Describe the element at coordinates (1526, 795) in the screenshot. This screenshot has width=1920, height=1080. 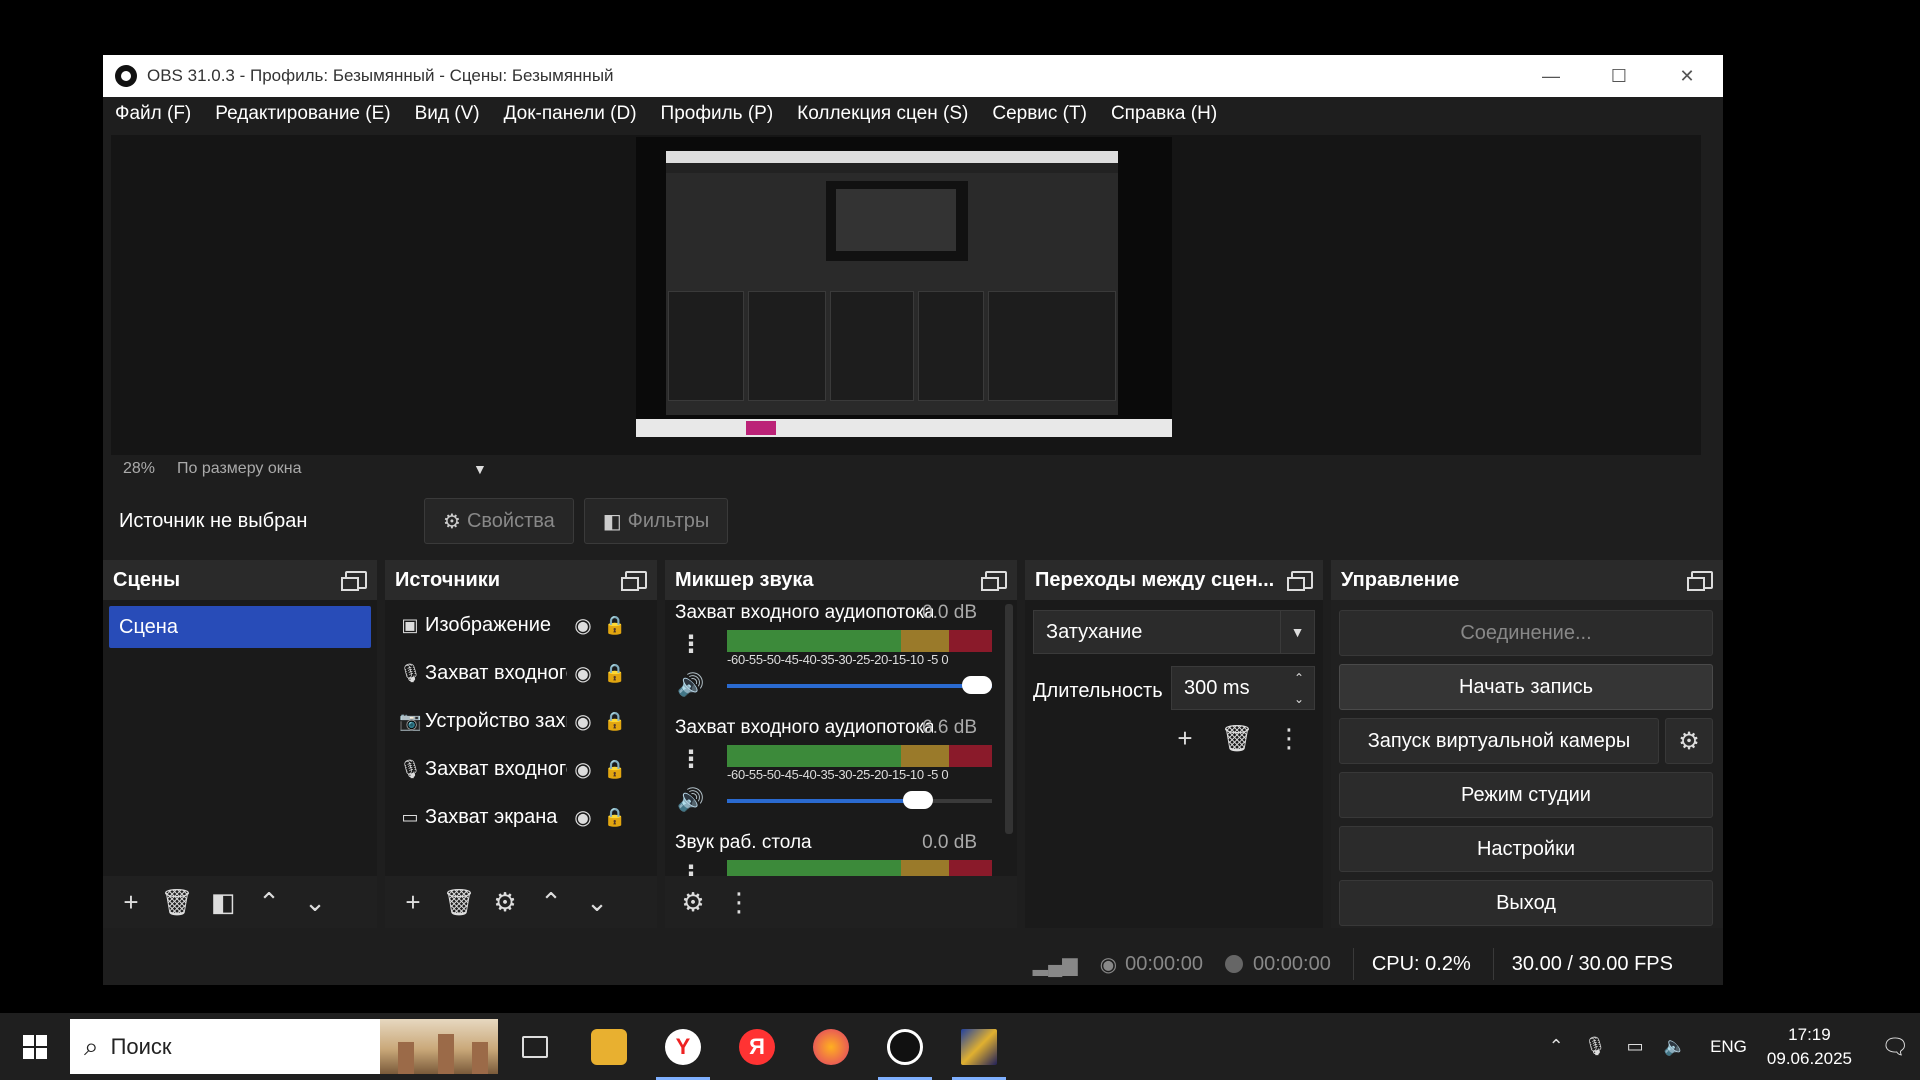
I see `studio-mode-button: Режим студии` at that location.